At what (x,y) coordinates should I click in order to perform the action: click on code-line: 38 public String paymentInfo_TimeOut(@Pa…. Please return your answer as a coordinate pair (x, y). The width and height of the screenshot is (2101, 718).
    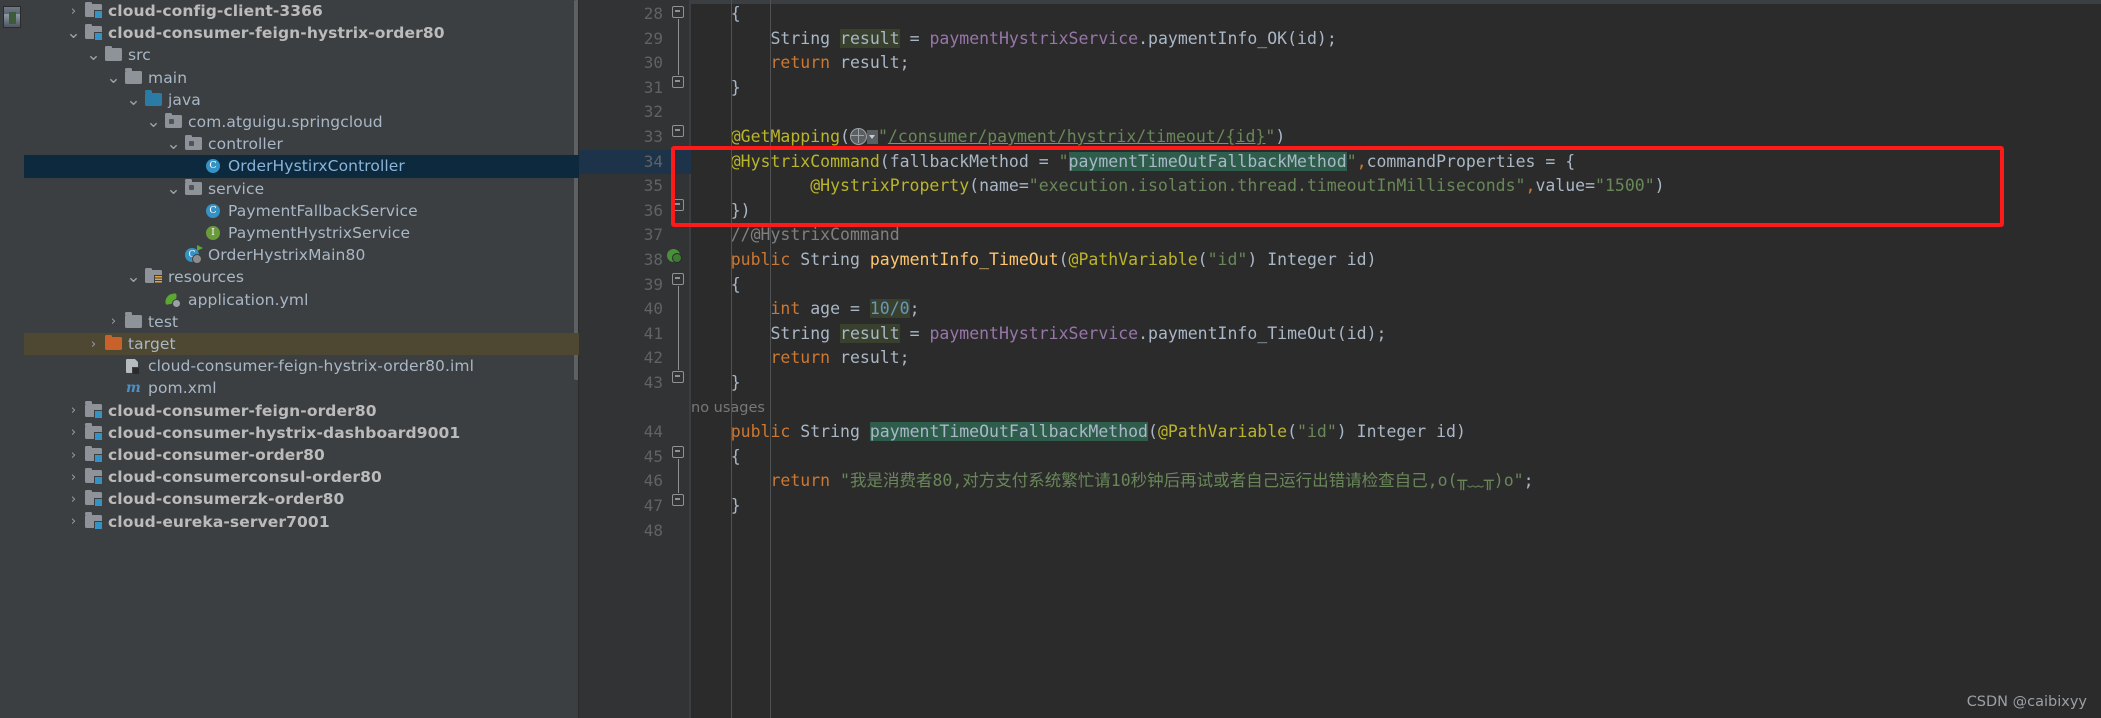
    Looking at the image, I should click on (1340, 260).